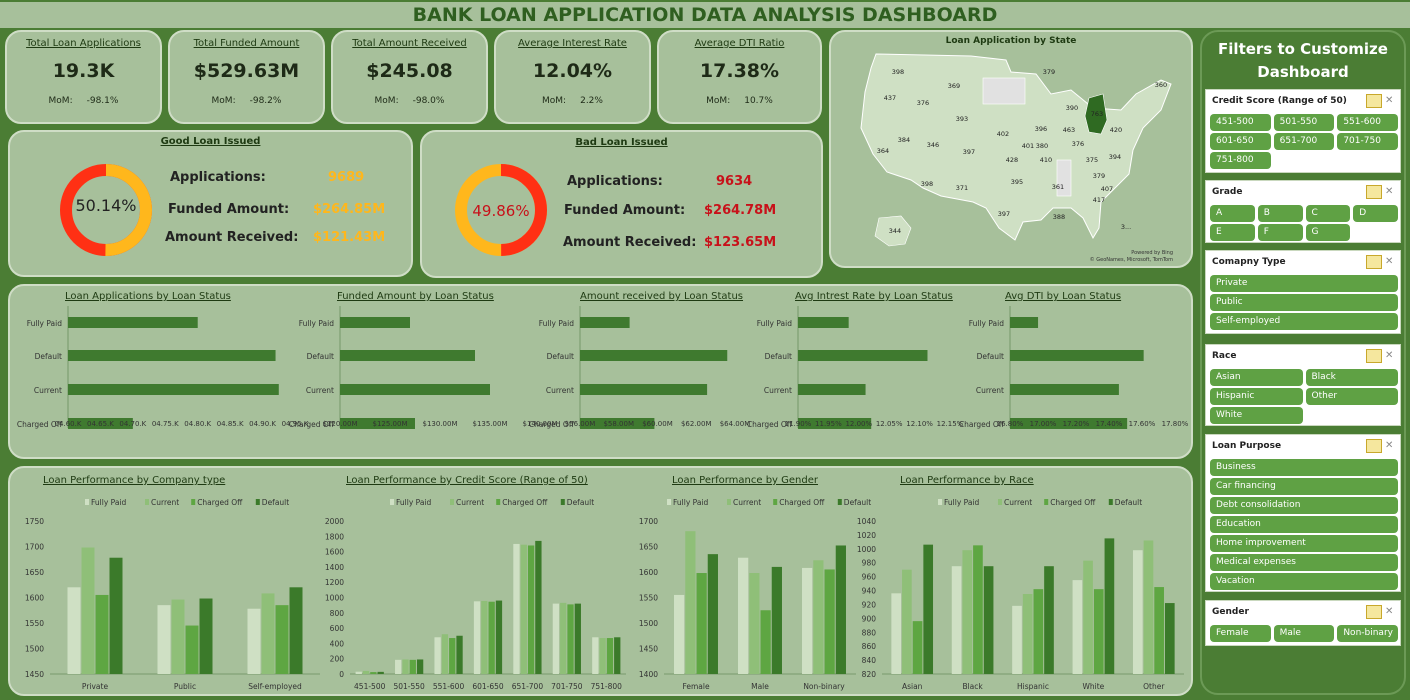  What do you see at coordinates (1240, 122) in the screenshot?
I see `slicer-item: 451-500` at bounding box center [1240, 122].